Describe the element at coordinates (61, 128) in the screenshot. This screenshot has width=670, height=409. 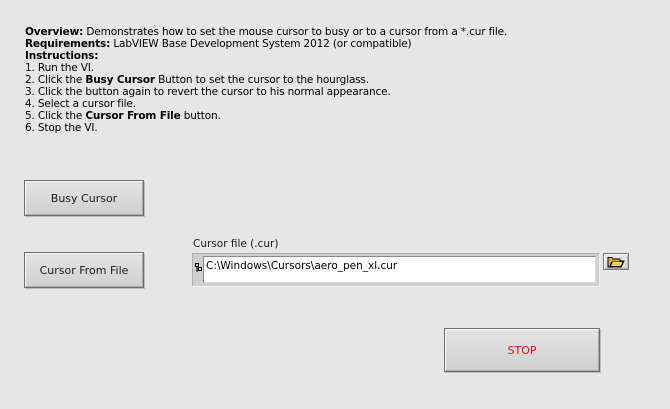
I see `step-6: 6. Stop the VI.` at that location.